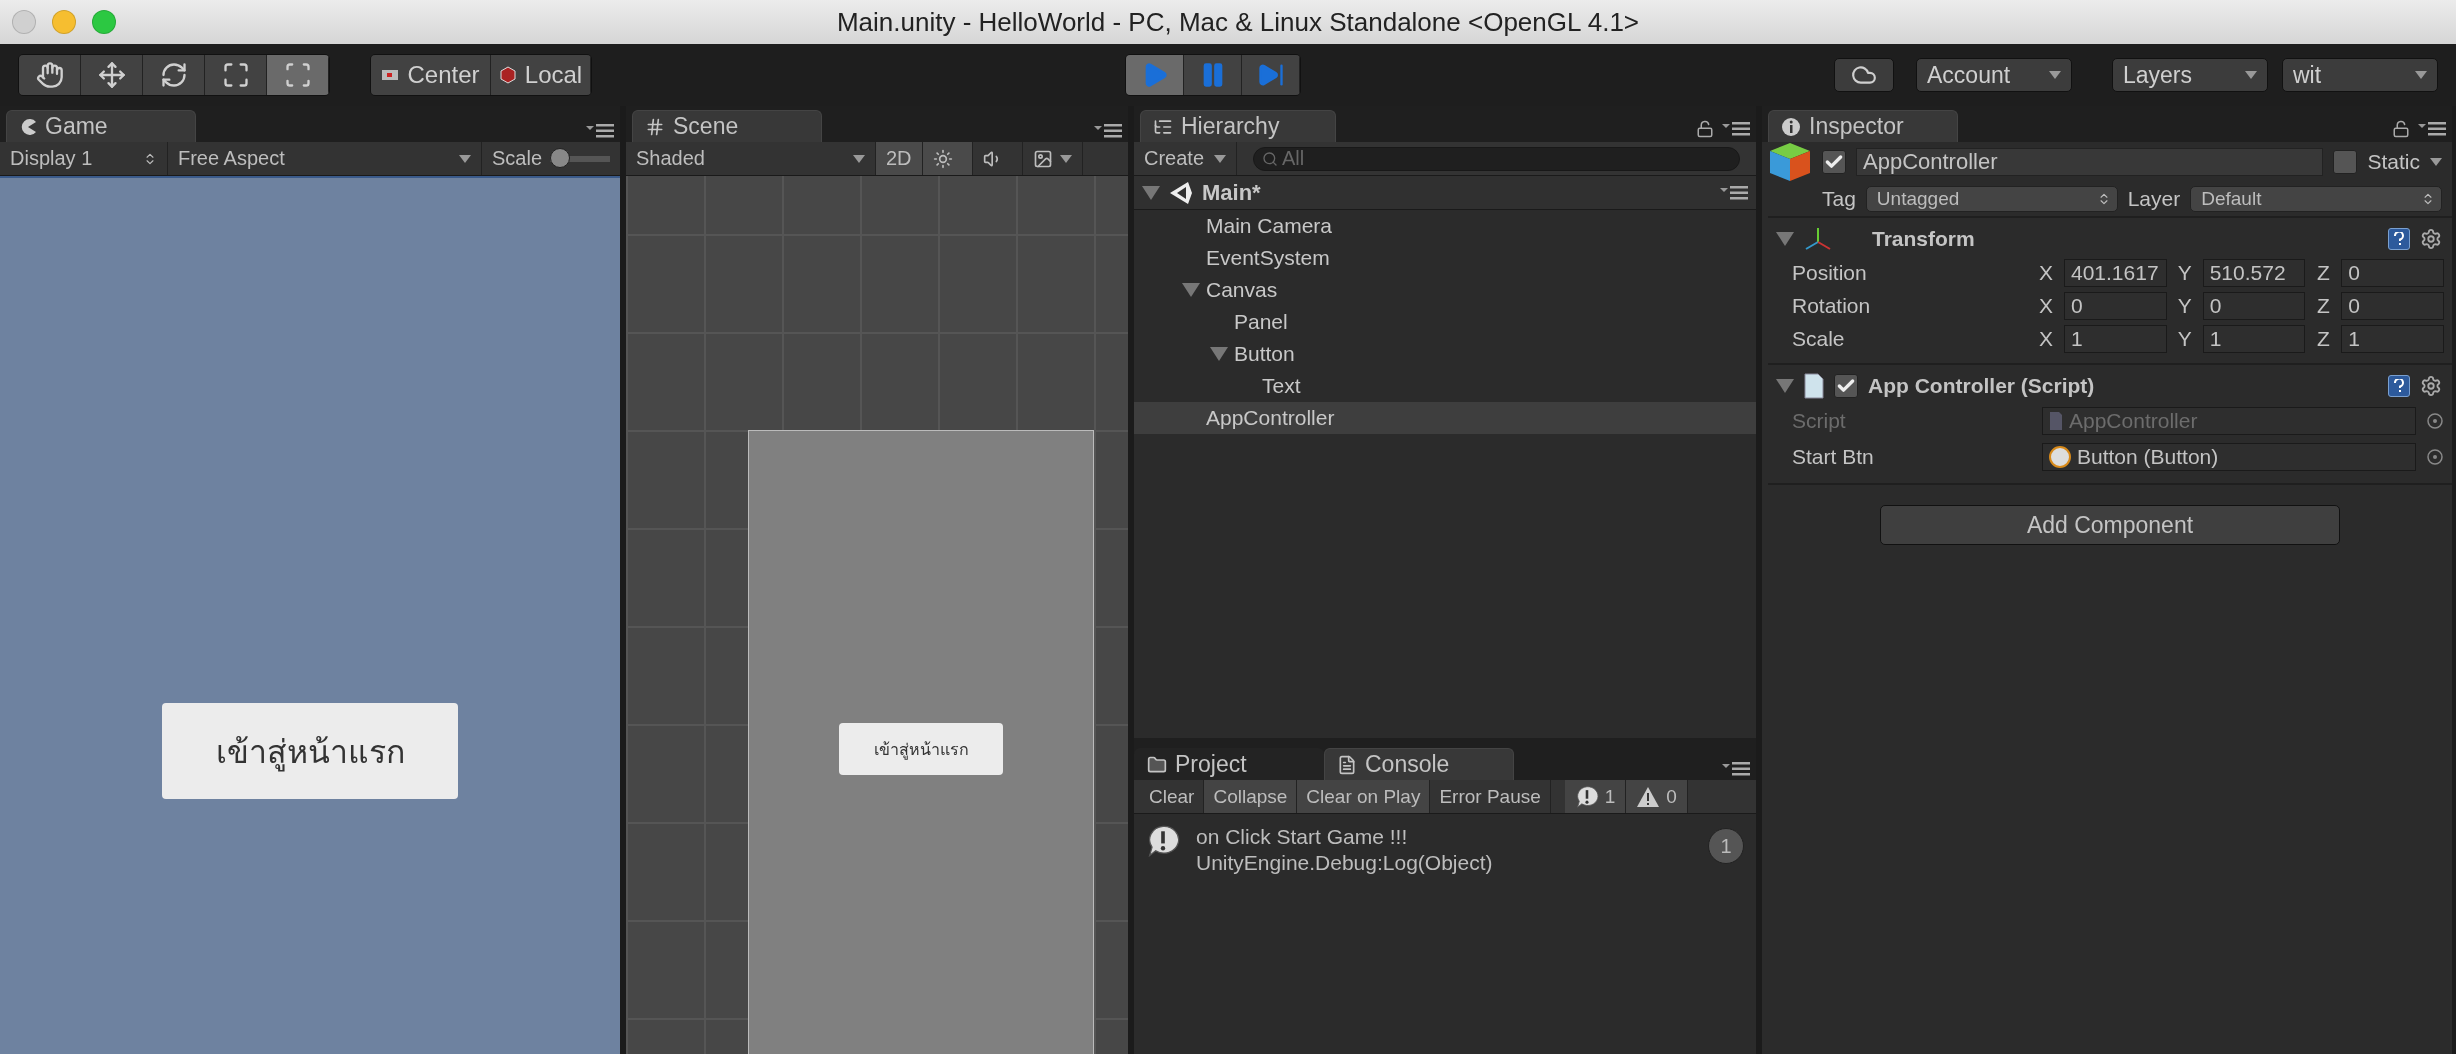 This screenshot has height=1054, width=2456. Describe the element at coordinates (727, 126) in the screenshot. I see `scene-tab: Scene` at that location.